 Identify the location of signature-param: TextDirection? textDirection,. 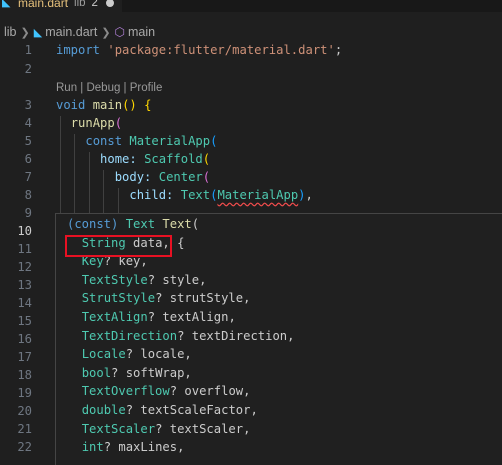
(181, 335).